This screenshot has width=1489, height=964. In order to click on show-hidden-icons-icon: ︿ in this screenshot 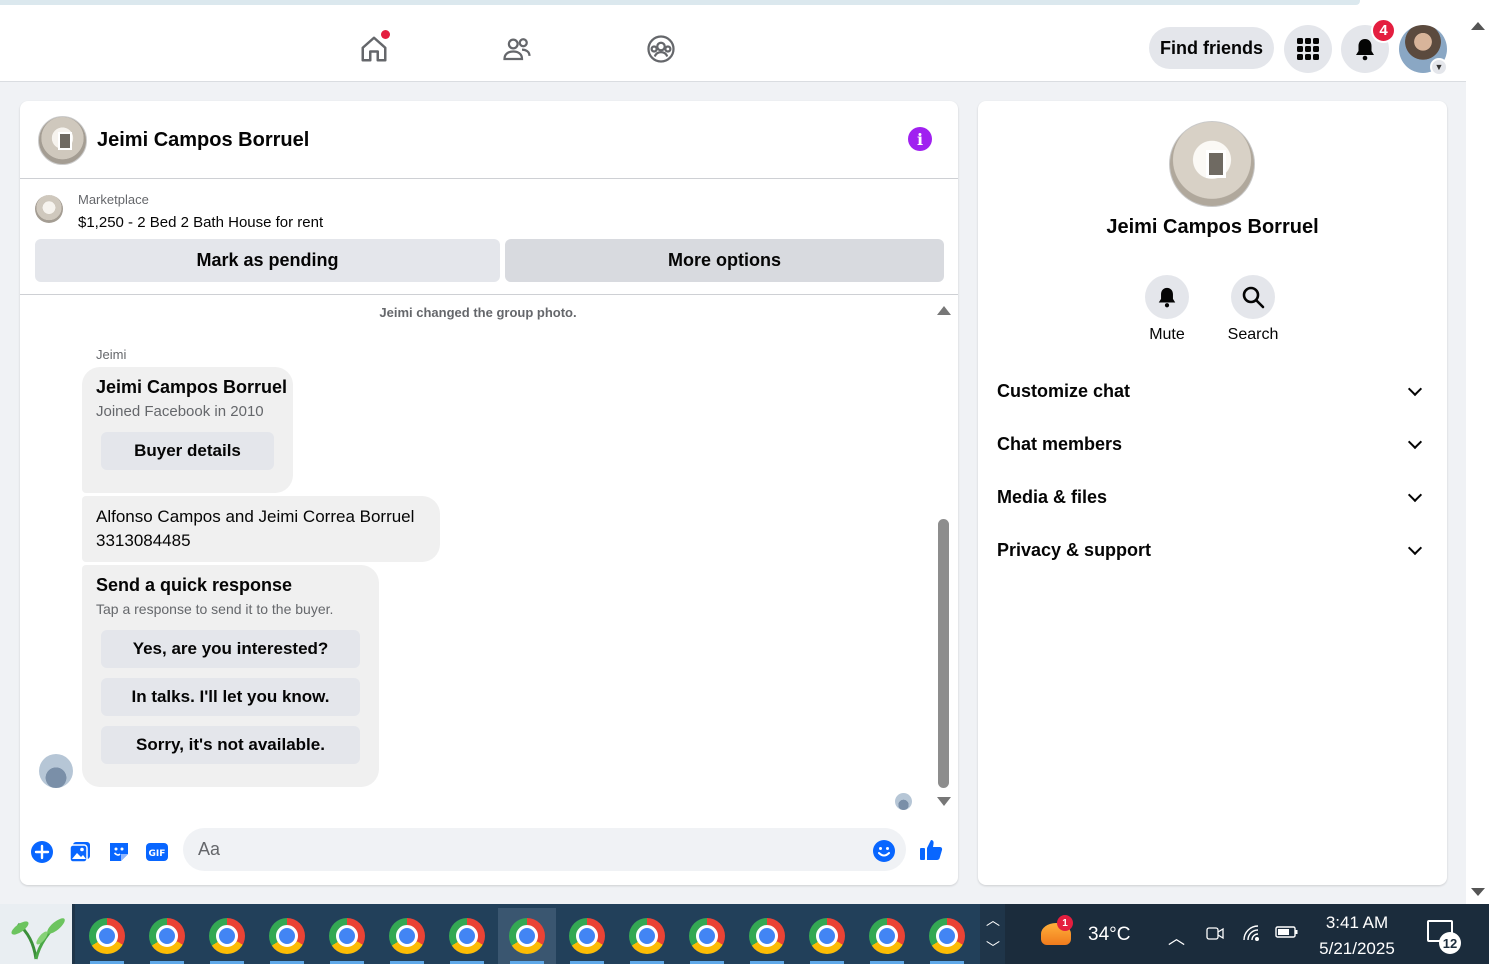, I will do `click(1176, 936)`.